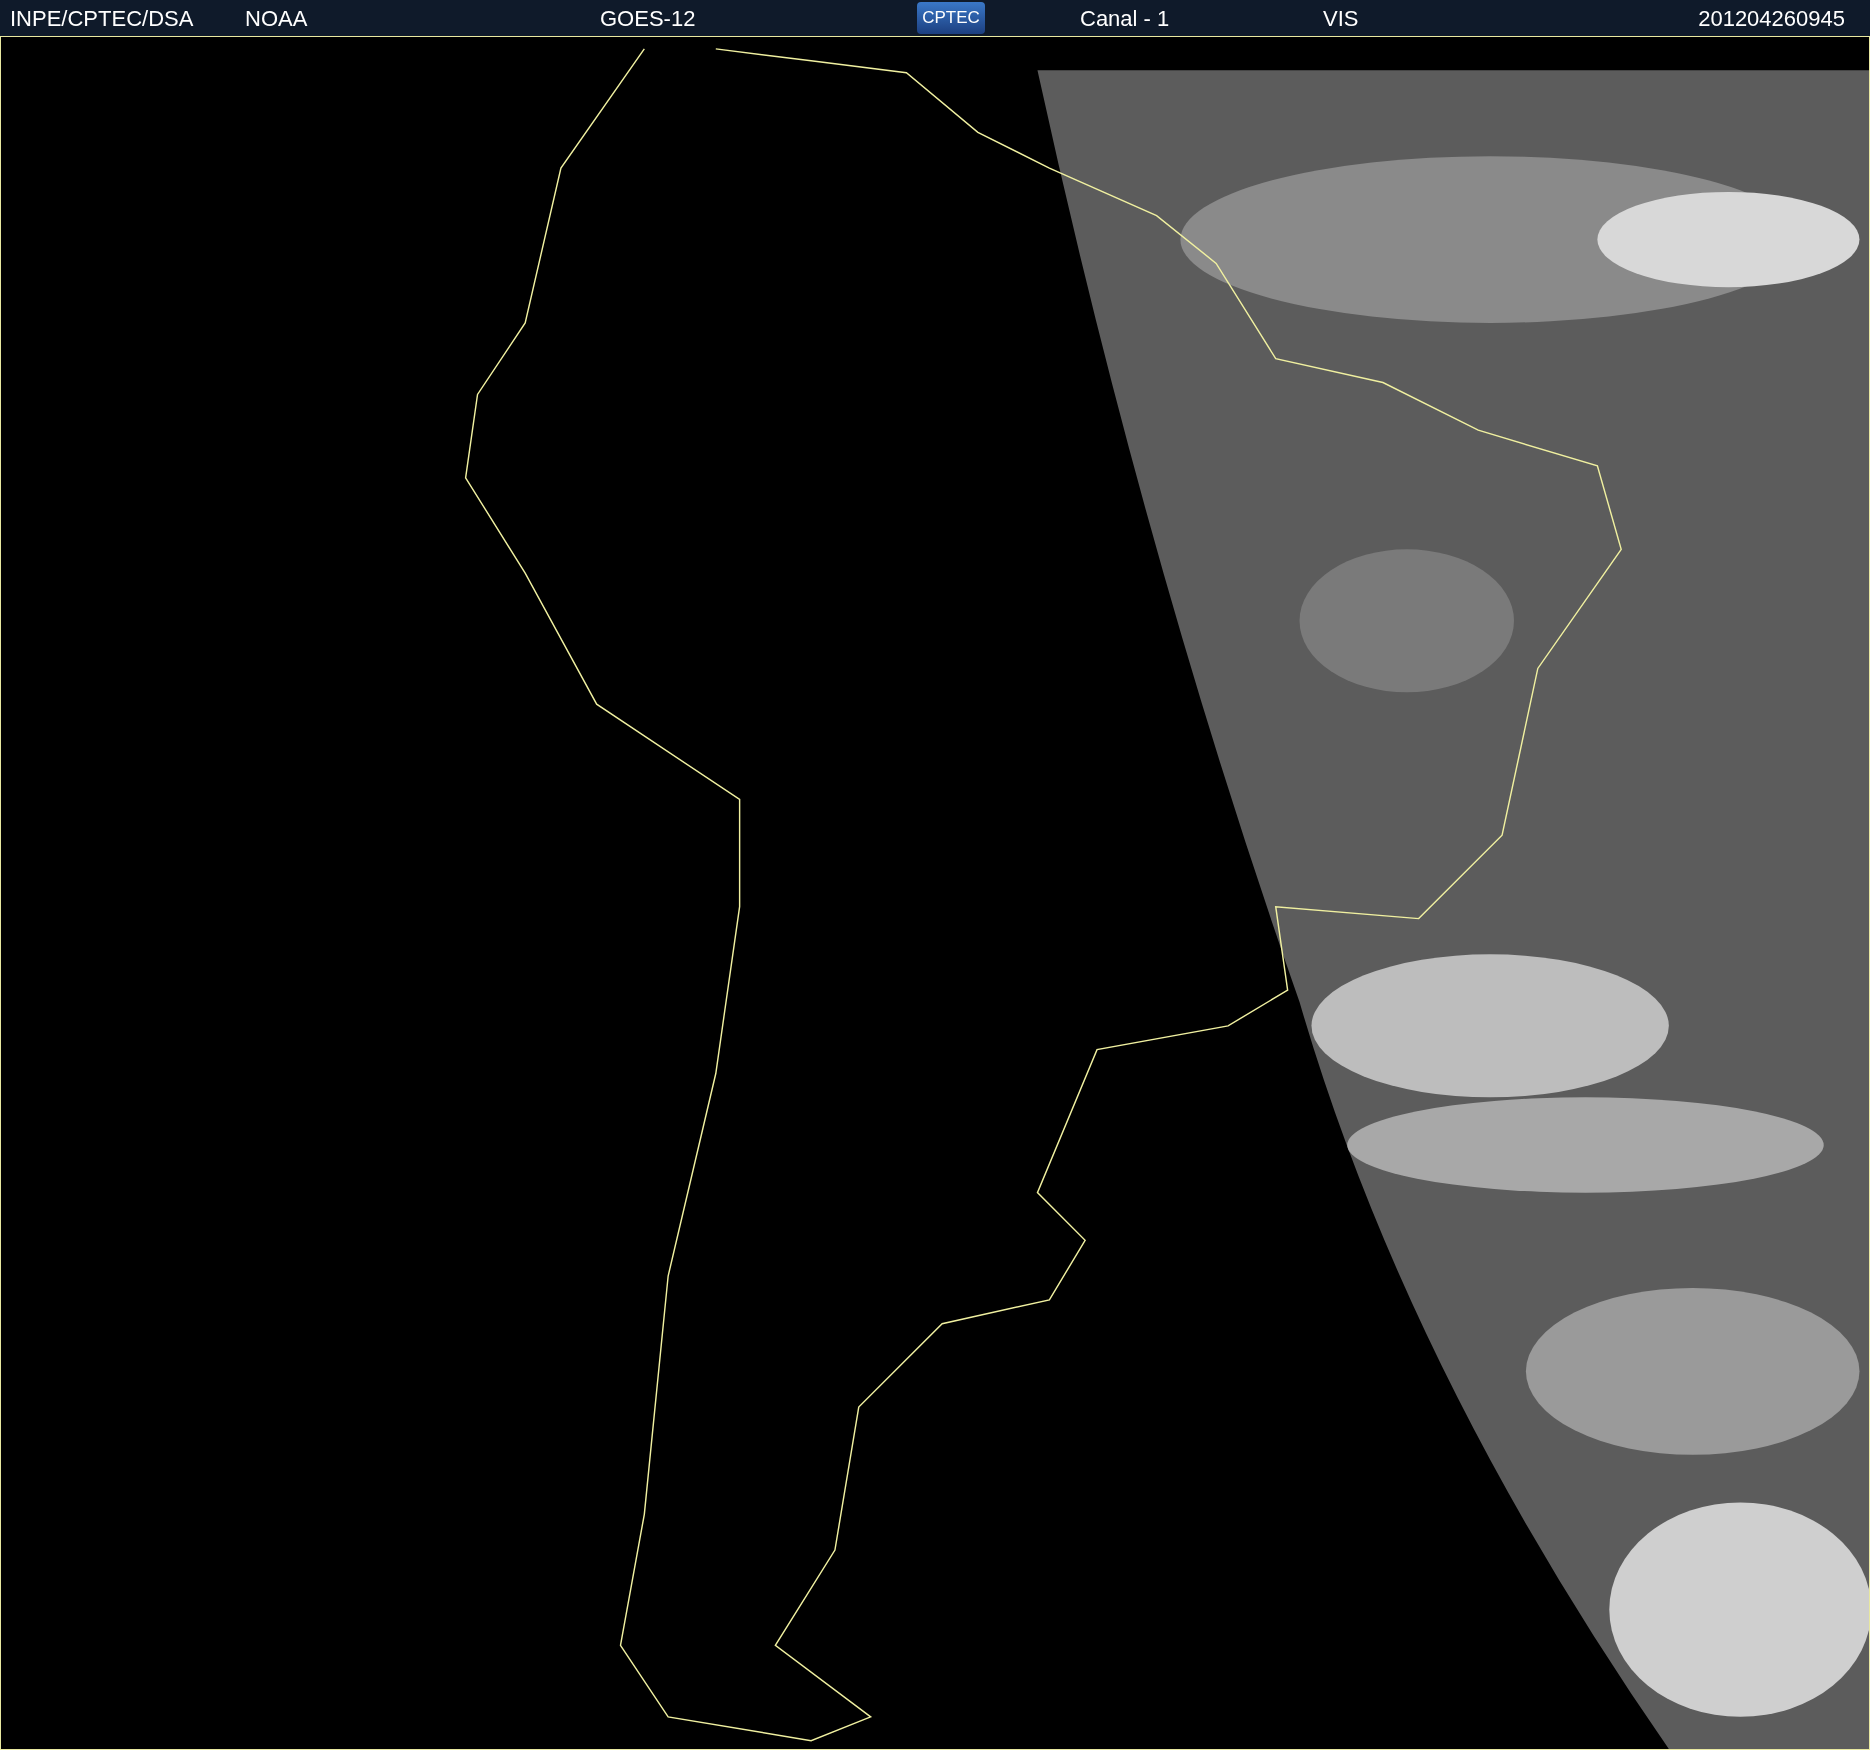 The height and width of the screenshot is (1750, 1870). What do you see at coordinates (277, 18) in the screenshot?
I see `agency-label: NOAA` at bounding box center [277, 18].